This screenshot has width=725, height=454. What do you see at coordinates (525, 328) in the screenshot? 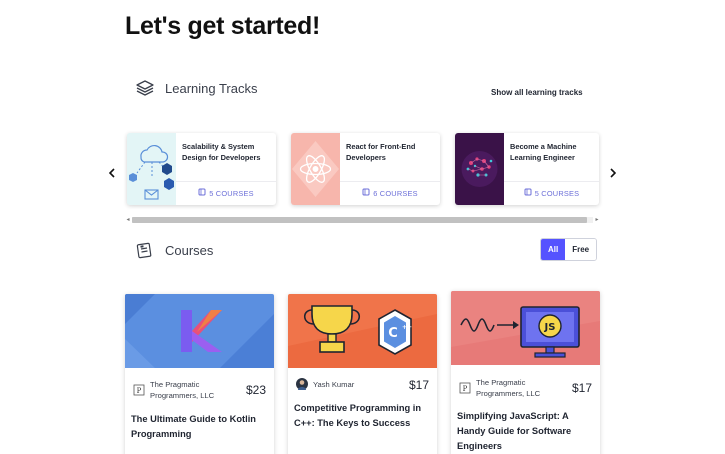
I see `js-monitor: JS` at bounding box center [525, 328].